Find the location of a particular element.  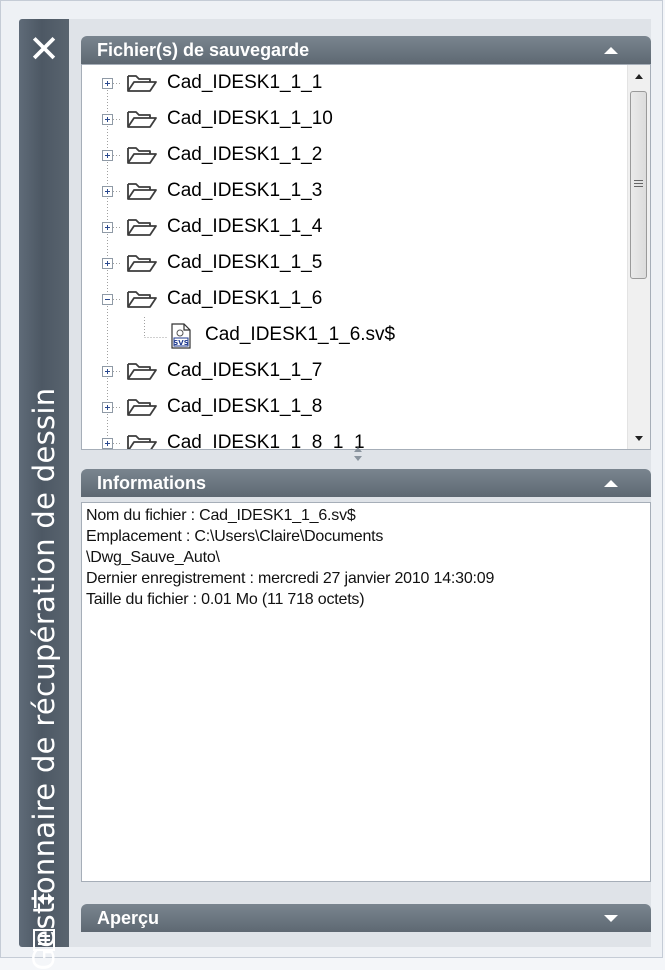

chevron-down-icon is located at coordinates (611, 918).